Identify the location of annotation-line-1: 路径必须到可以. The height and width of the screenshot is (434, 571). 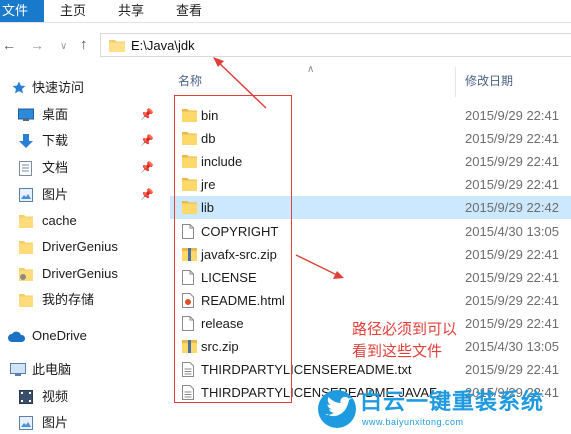
(405, 329).